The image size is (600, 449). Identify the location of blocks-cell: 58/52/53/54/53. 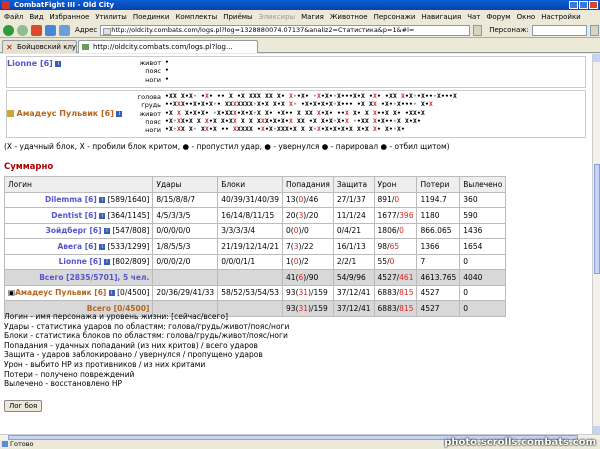
(250, 292).